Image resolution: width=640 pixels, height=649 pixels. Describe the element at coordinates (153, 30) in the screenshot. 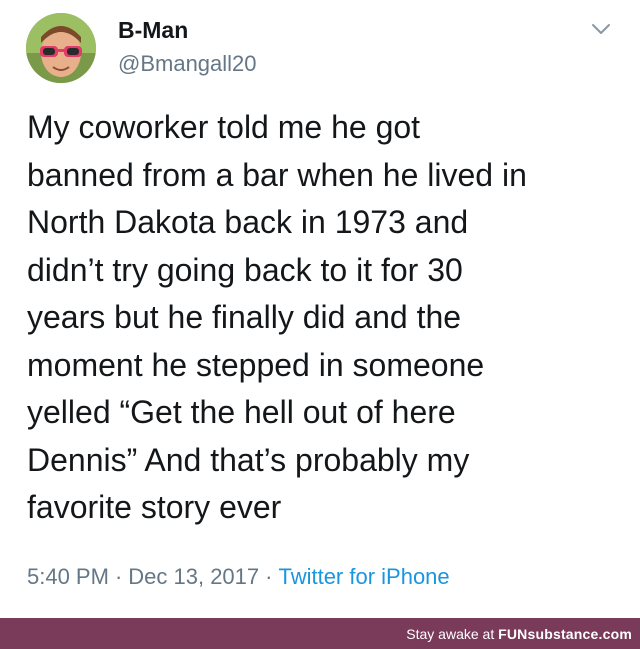

I see `display-name: B-Man` at that location.